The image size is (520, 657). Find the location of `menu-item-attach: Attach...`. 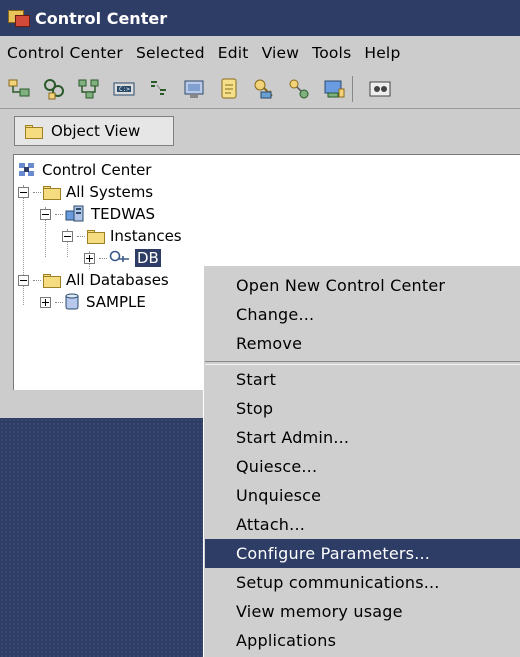

menu-item-attach: Attach... is located at coordinates (362, 524).